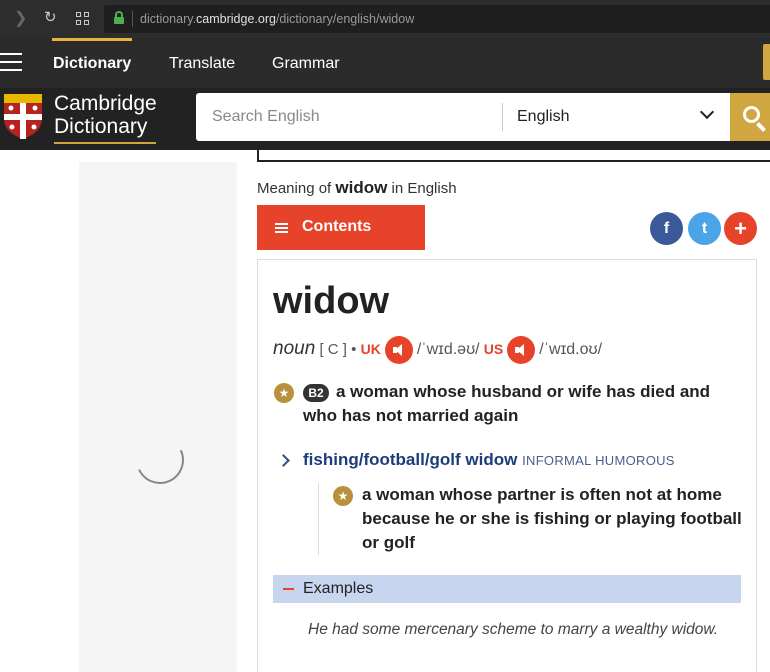 The width and height of the screenshot is (770, 672). Describe the element at coordinates (266, 116) in the screenshot. I see `search-placeholder: Search English` at that location.